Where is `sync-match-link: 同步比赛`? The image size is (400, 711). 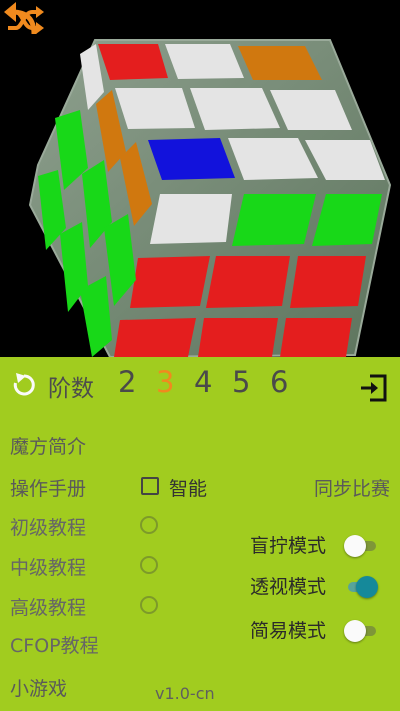 sync-match-link: 同步比赛 is located at coordinates (352, 487).